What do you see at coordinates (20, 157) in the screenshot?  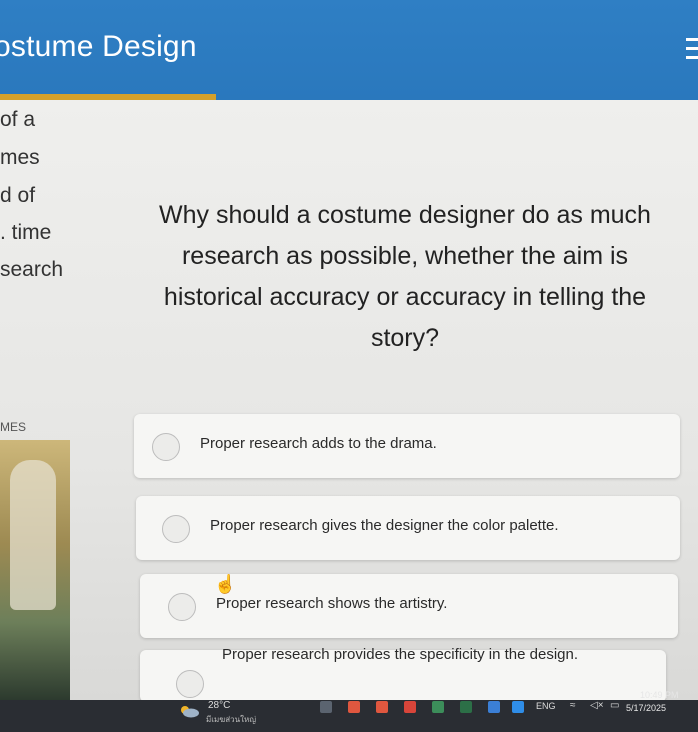 I see `sidebar-fragment: mes` at bounding box center [20, 157].